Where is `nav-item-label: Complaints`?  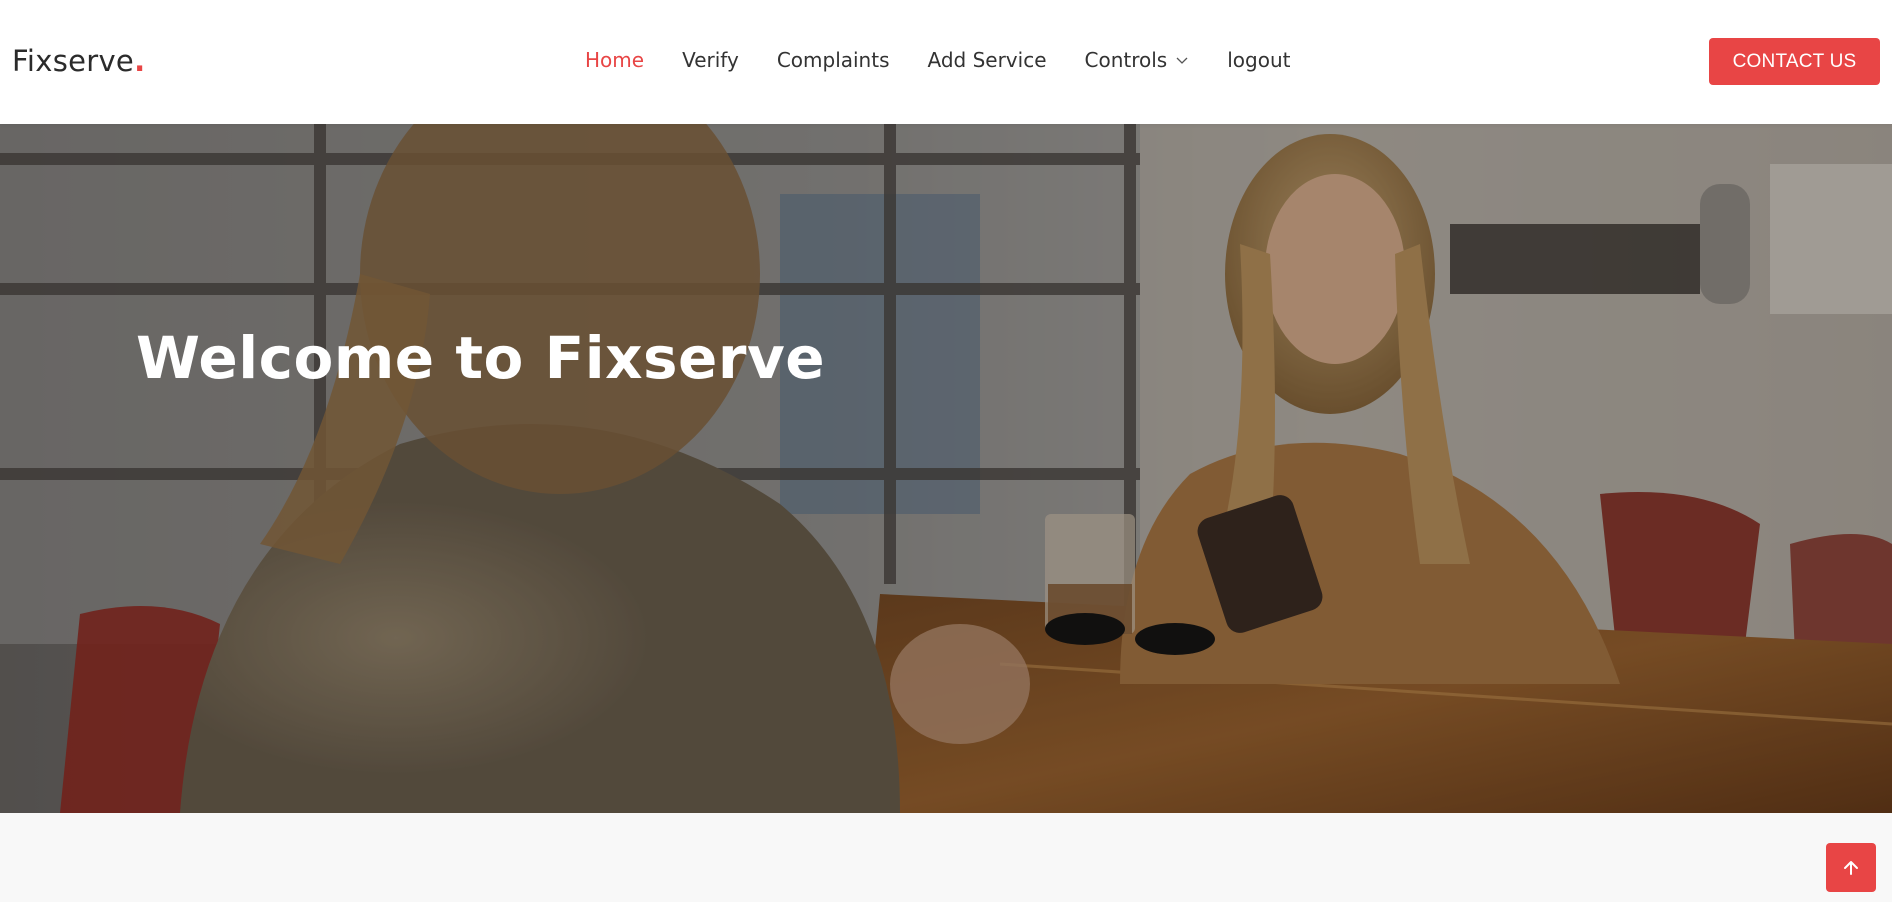 nav-item-label: Complaints is located at coordinates (833, 60).